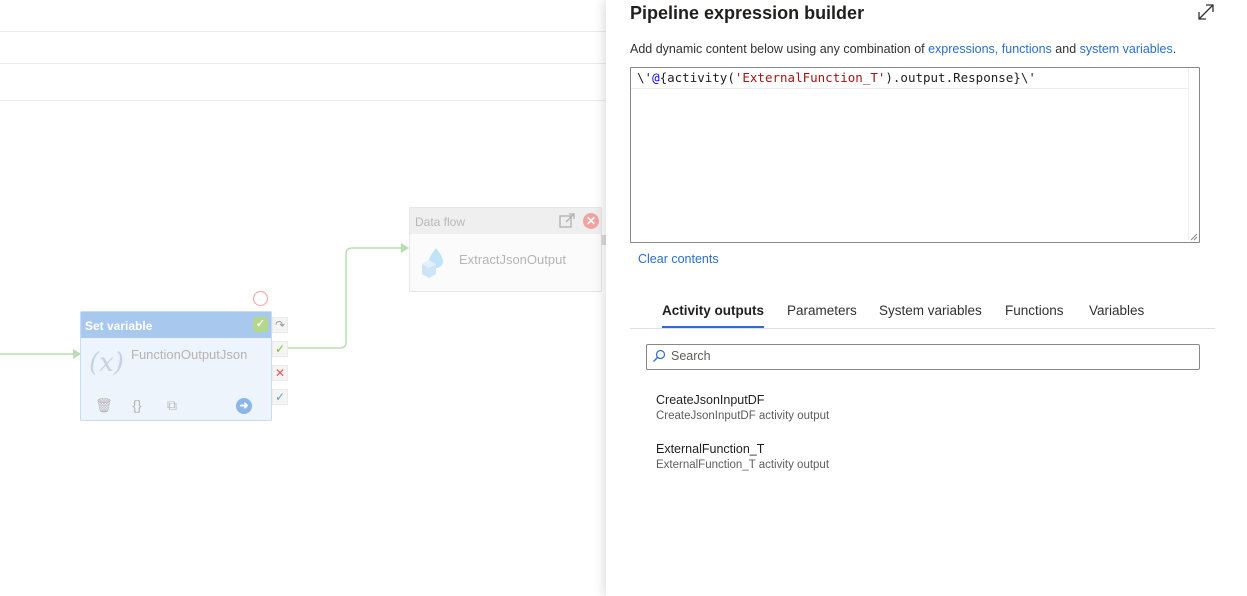  I want to click on activity-type-label: Data flow, so click(440, 222).